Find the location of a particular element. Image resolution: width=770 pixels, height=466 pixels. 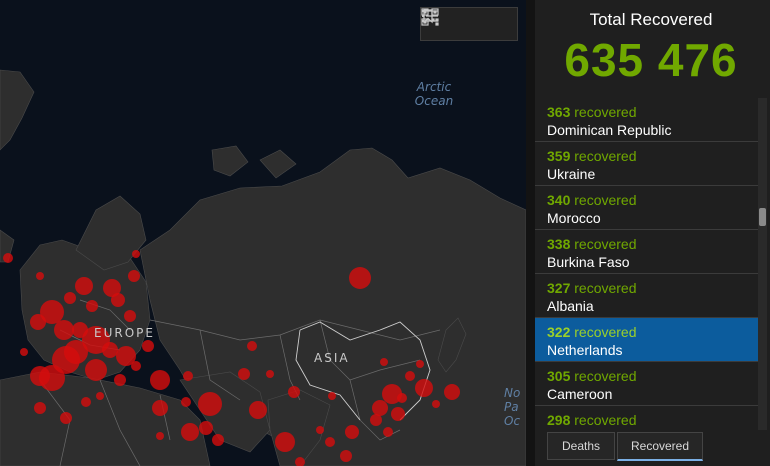

recovered-count-line: 338 recovered is located at coordinates (652, 244).